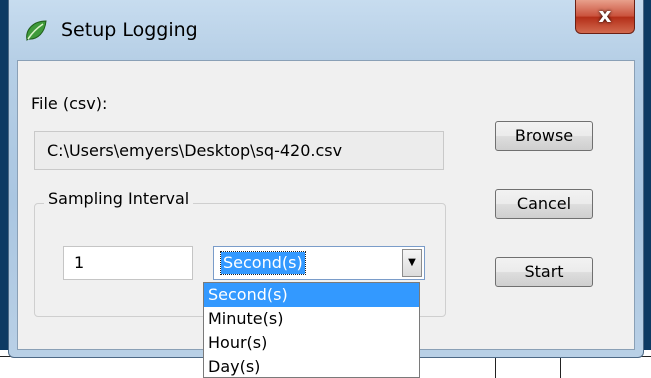  What do you see at coordinates (311, 319) in the screenshot?
I see `dropdown-option-minutes: Minute(s)` at bounding box center [311, 319].